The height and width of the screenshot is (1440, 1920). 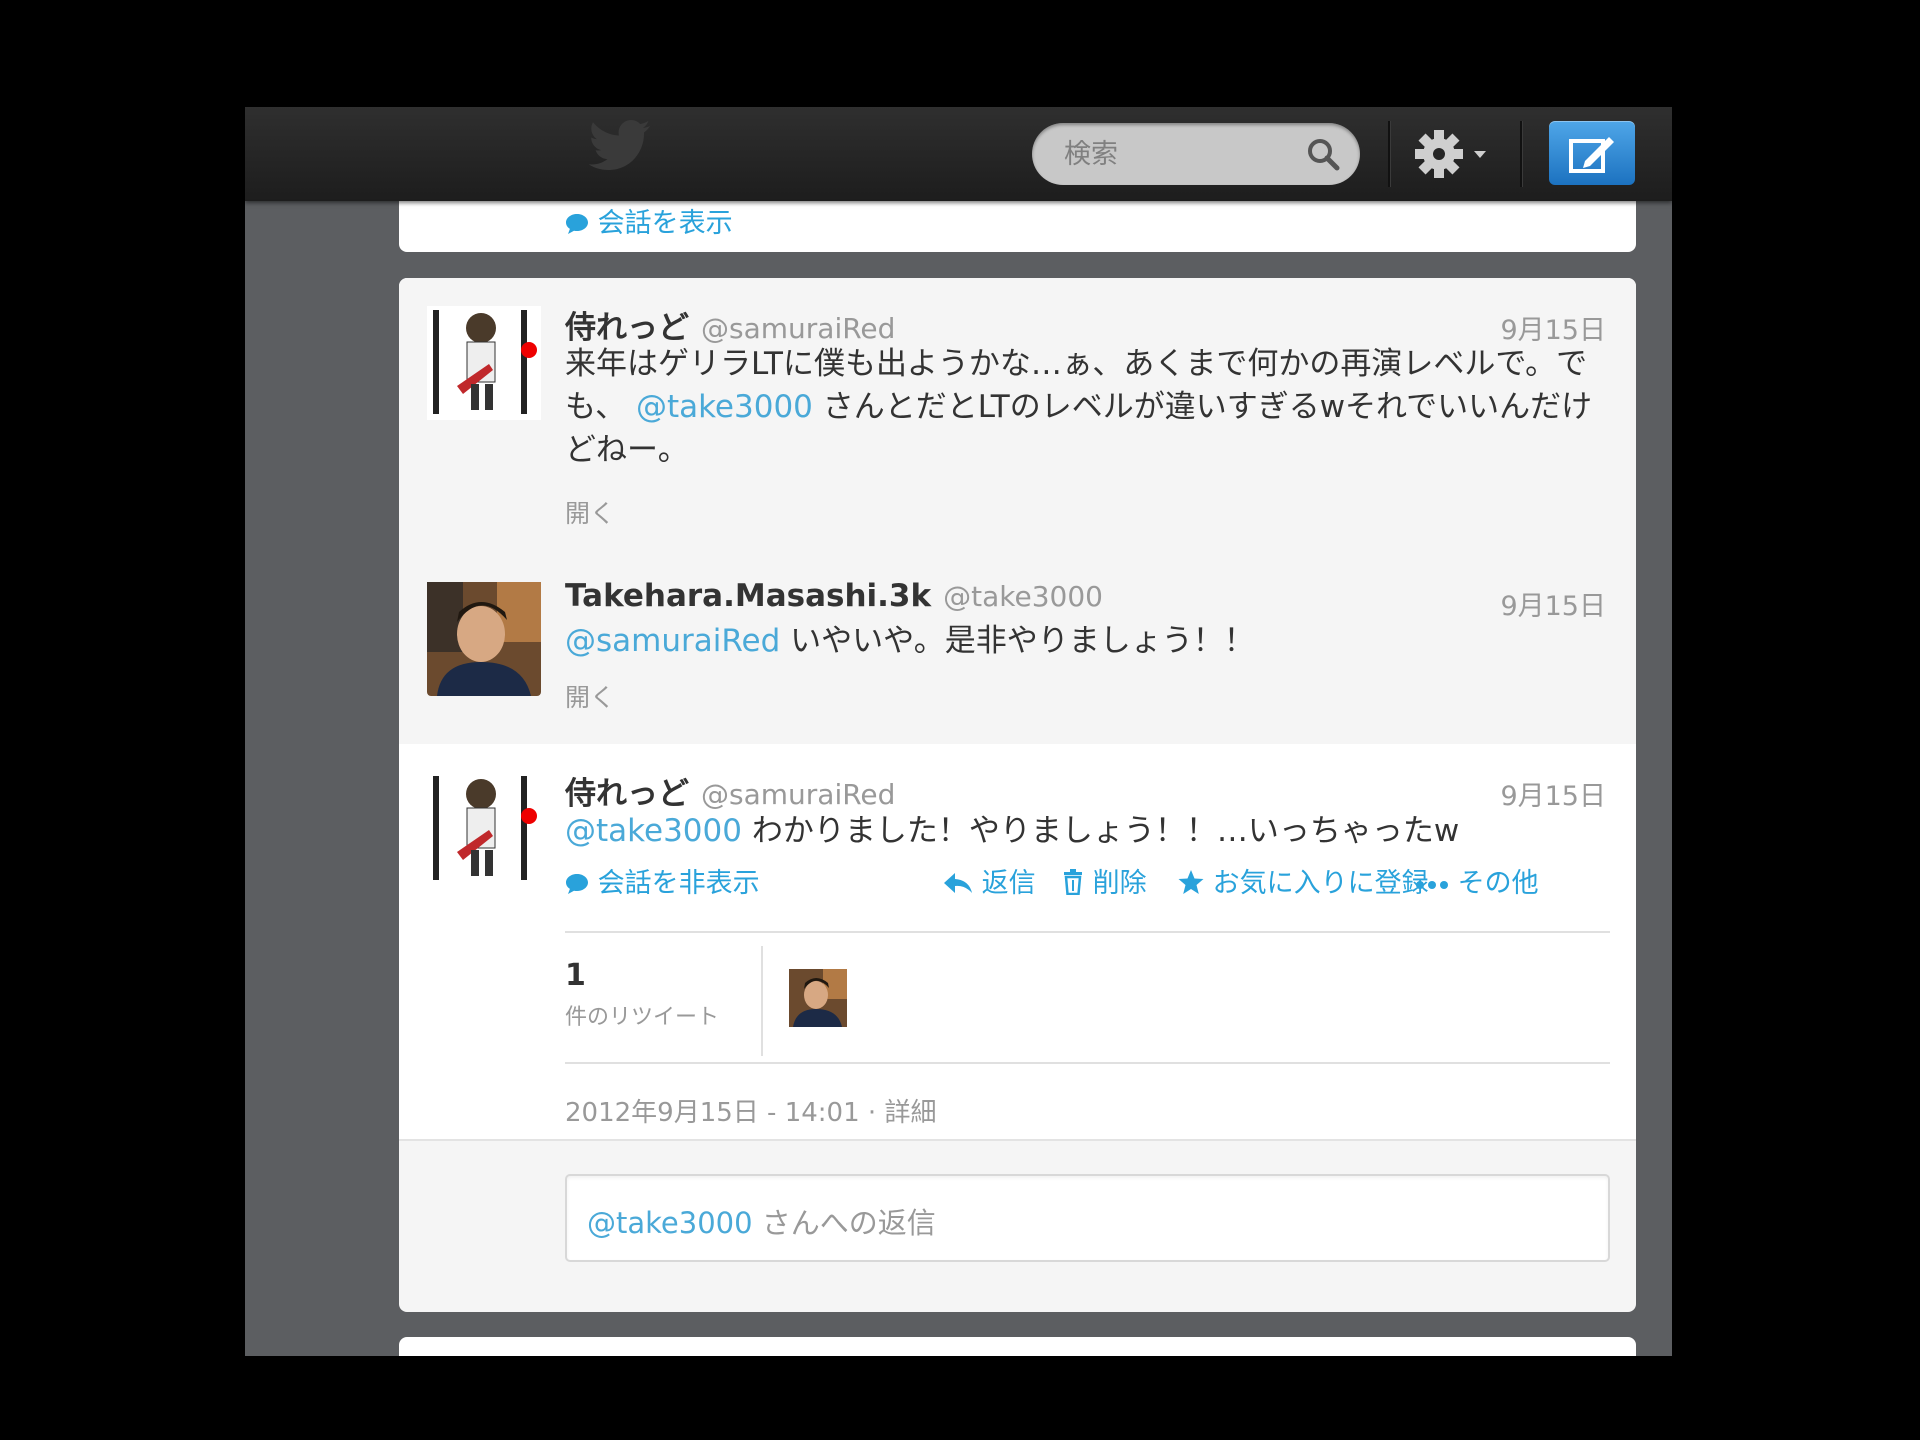 What do you see at coordinates (670, 1223) in the screenshot?
I see `reply-mention: @take3000` at bounding box center [670, 1223].